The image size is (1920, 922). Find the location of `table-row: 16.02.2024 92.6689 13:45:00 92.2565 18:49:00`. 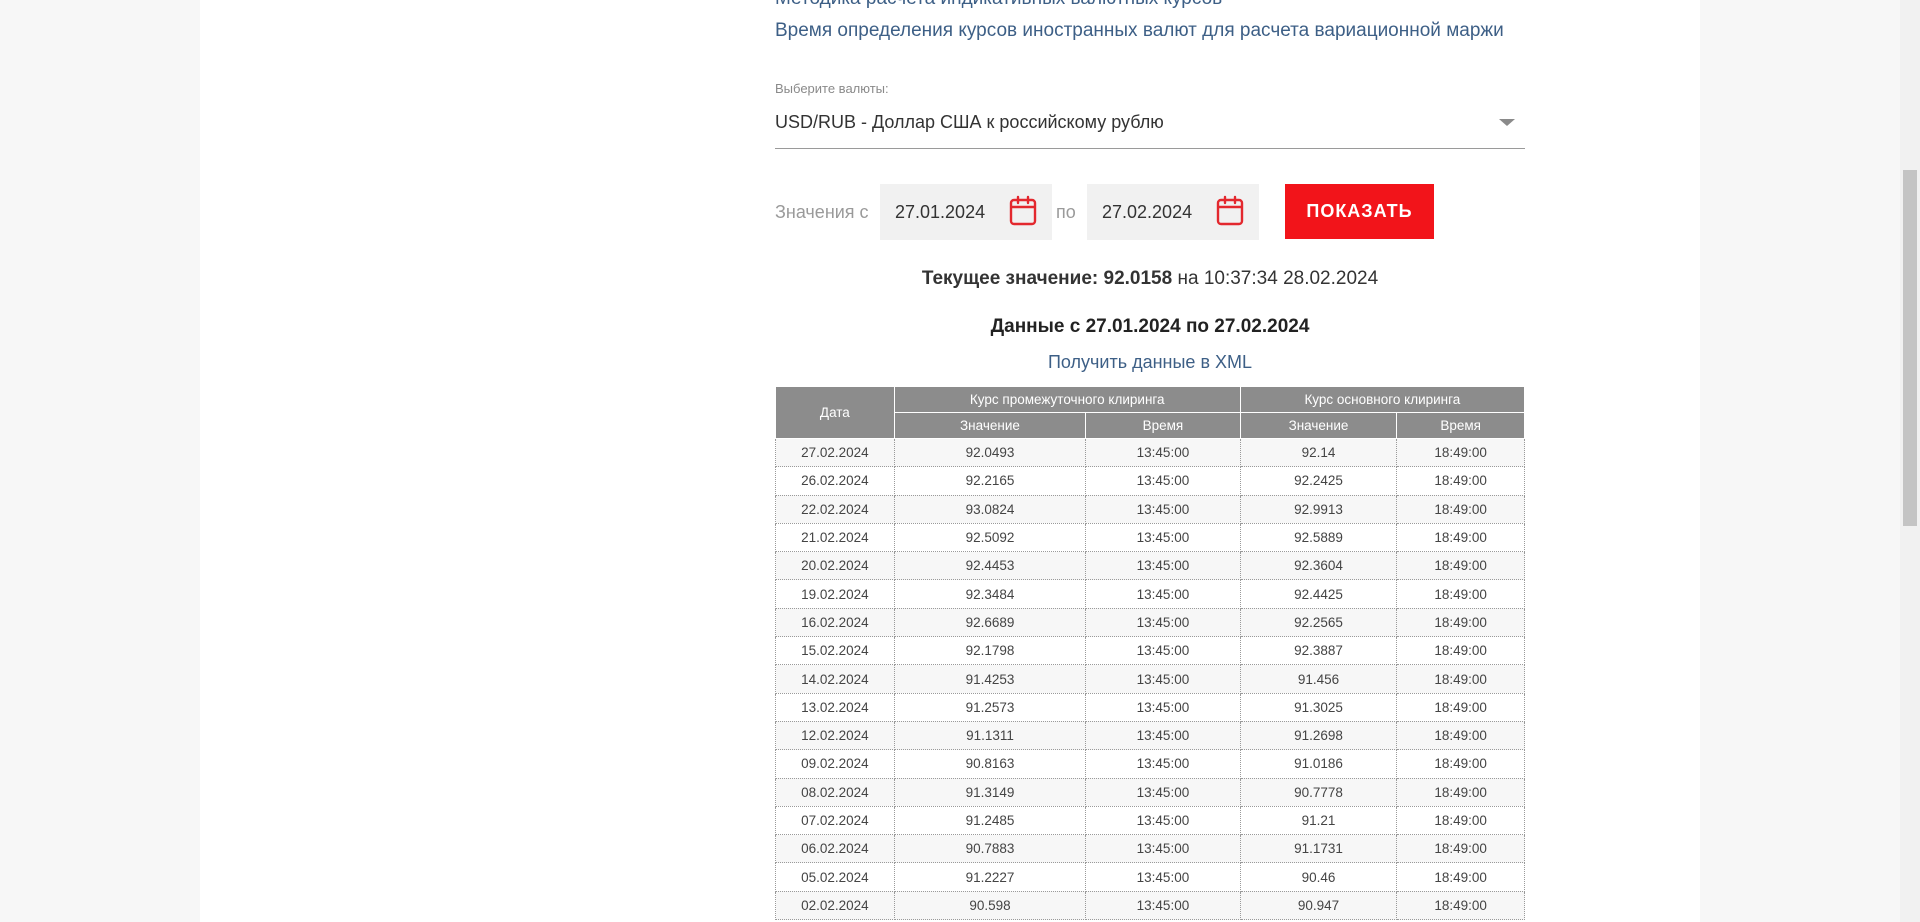

table-row: 16.02.2024 92.6689 13:45:00 92.2565 18:49:00 is located at coordinates (1150, 622).